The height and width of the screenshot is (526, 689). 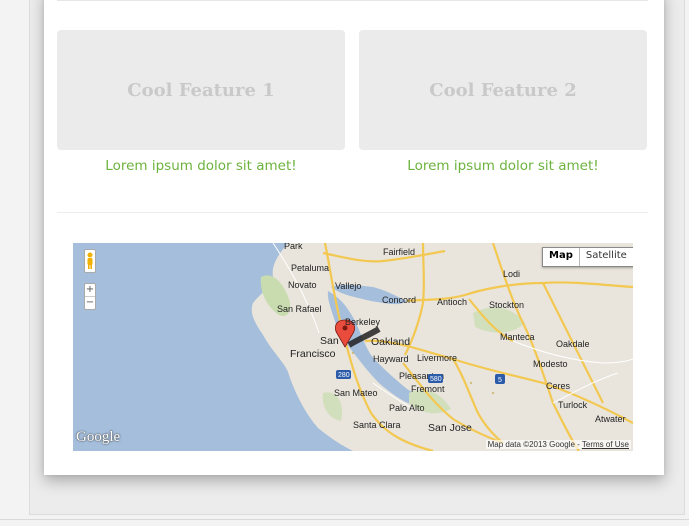 What do you see at coordinates (98, 437) in the screenshot?
I see `google-logo: Google` at bounding box center [98, 437].